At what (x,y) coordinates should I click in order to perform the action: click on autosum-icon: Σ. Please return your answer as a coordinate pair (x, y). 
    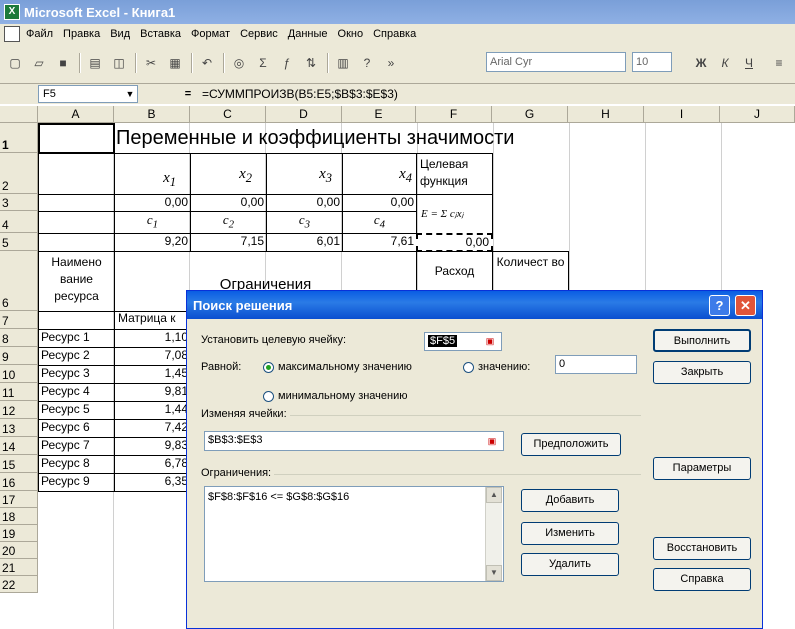
    Looking at the image, I should click on (263, 63).